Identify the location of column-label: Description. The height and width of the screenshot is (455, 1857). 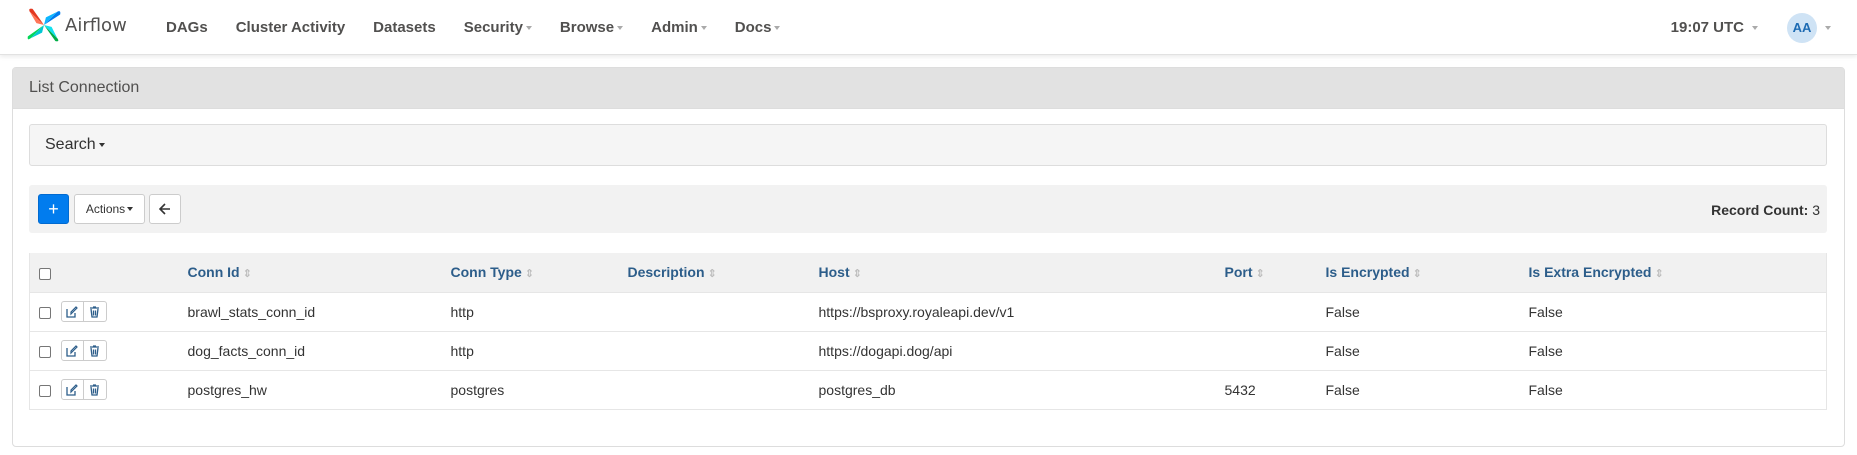
(666, 272).